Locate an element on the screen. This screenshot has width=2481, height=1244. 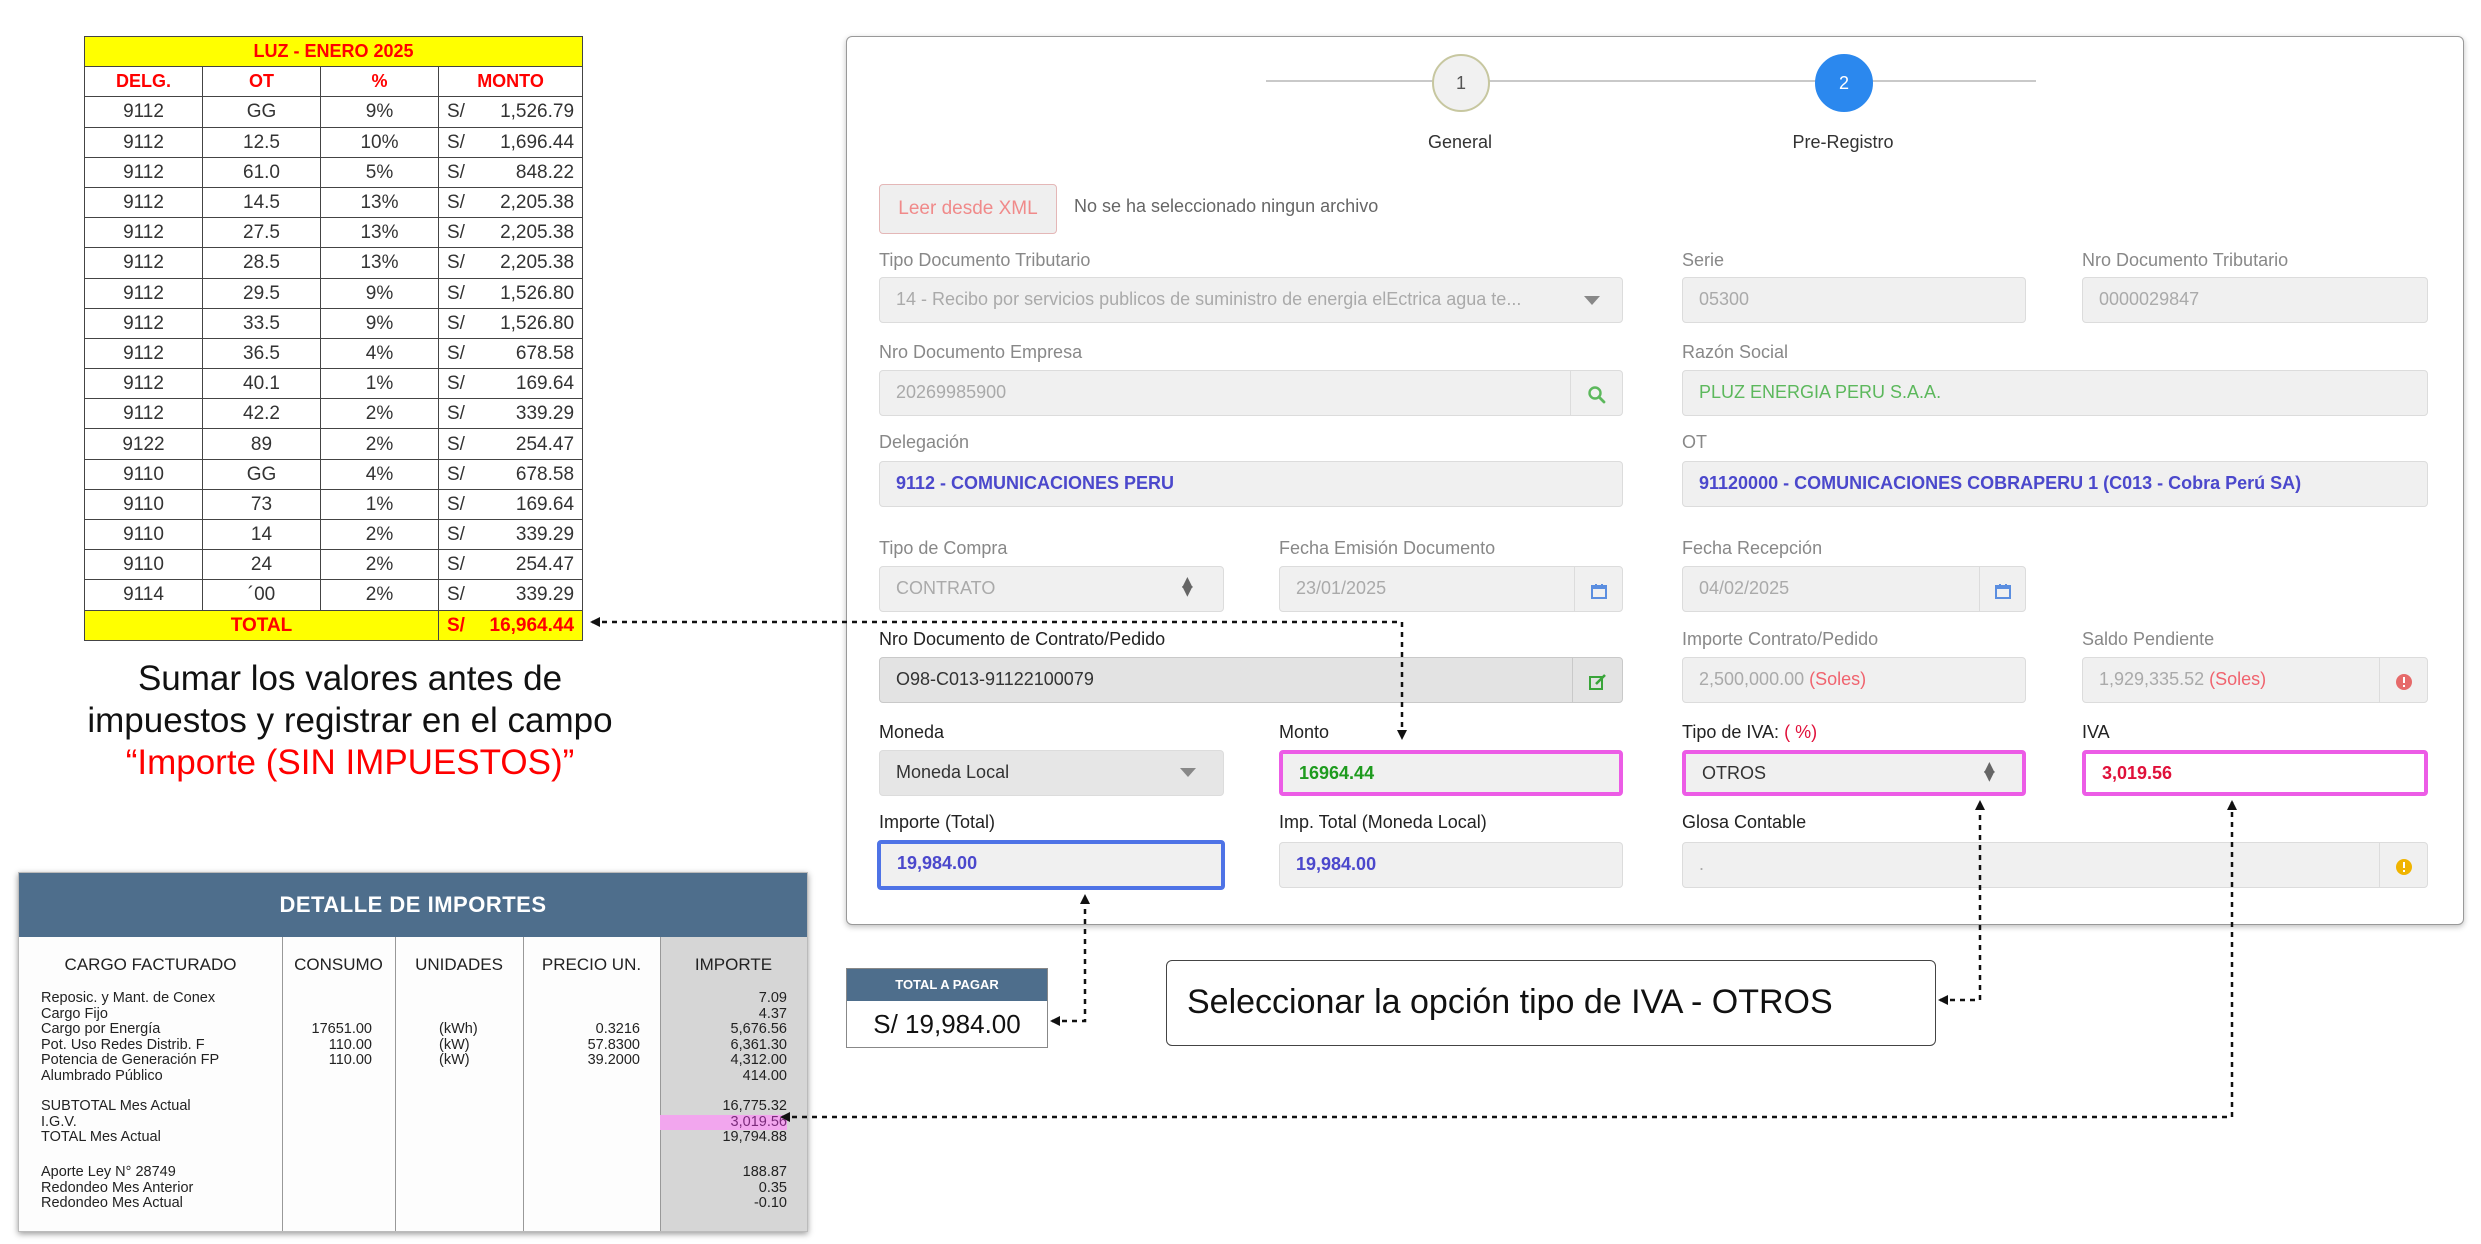
arrow-total-pagar-to-importe is located at coordinates (1070, 960).